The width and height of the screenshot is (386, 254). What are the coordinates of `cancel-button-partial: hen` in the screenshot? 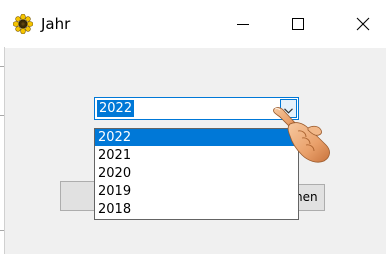 It's located at (312, 197).